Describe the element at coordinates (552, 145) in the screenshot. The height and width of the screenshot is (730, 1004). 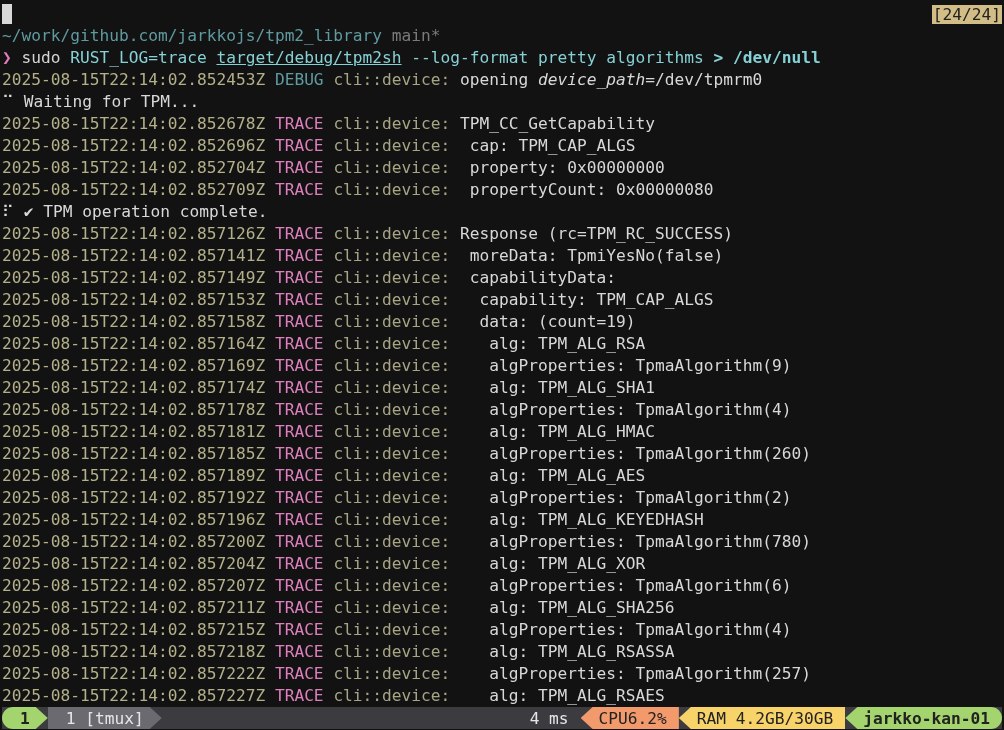
I see `log-message: cap: TPM_CAP_ALGS` at that location.